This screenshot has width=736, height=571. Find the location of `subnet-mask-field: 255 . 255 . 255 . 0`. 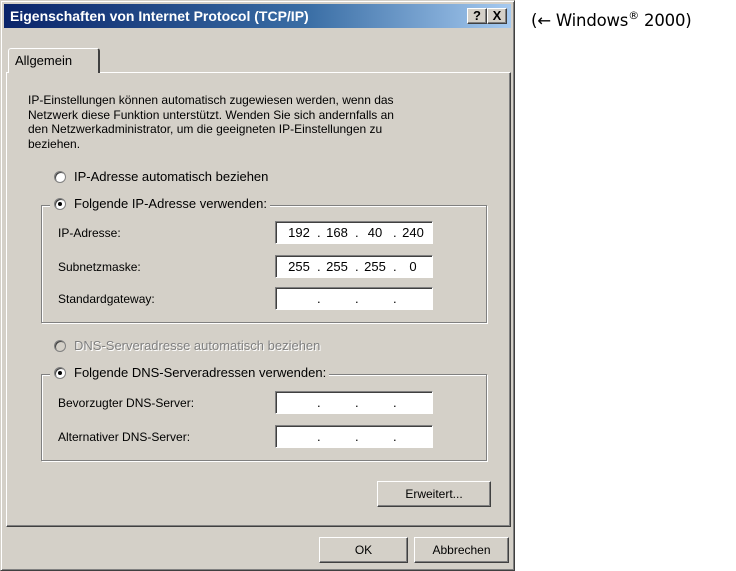

subnet-mask-field: 255 . 255 . 255 . 0 is located at coordinates (354, 266).